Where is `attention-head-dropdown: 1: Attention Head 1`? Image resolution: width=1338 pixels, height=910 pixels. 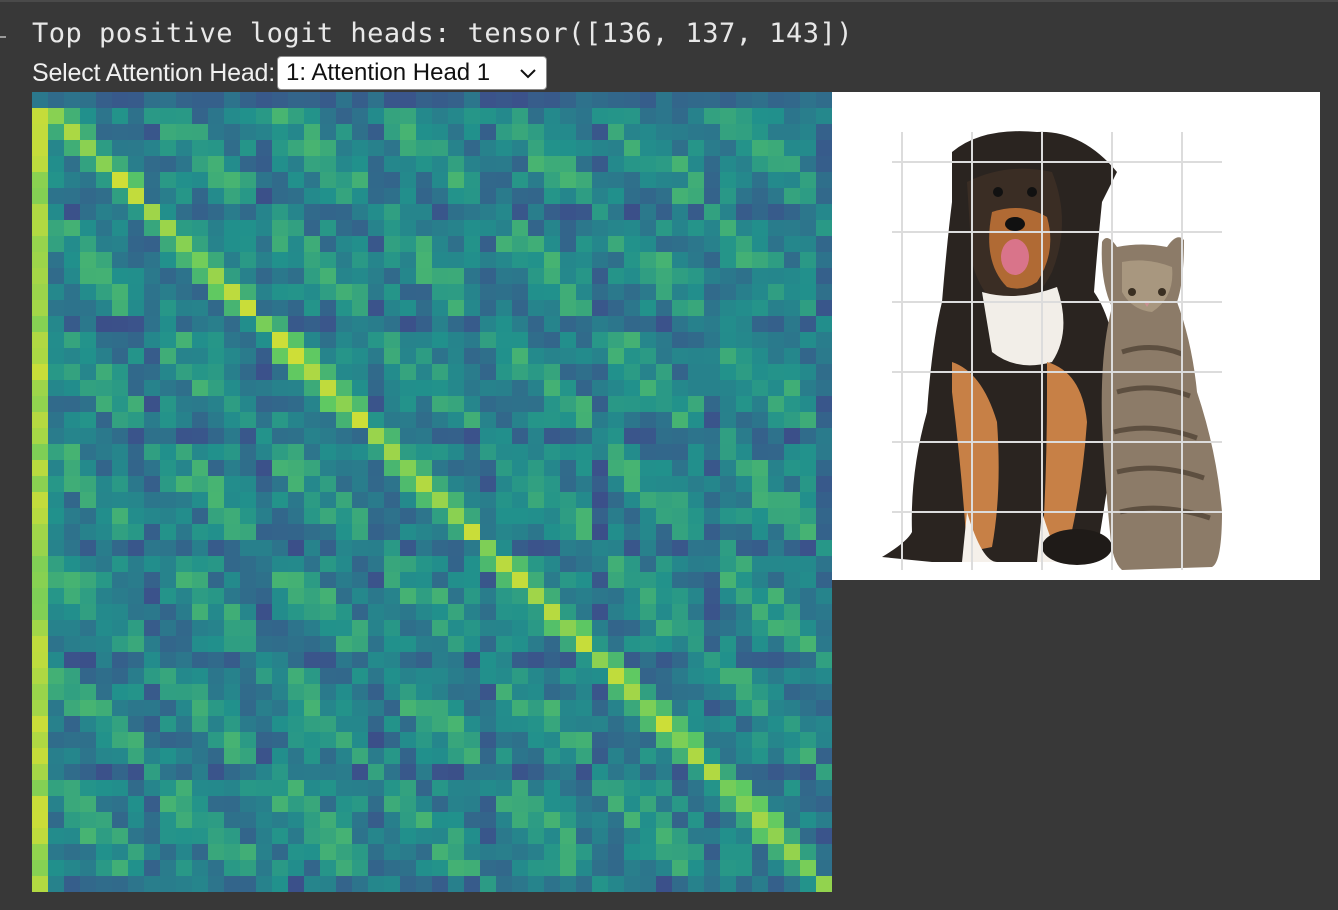 attention-head-dropdown: 1: Attention Head 1 is located at coordinates (412, 73).